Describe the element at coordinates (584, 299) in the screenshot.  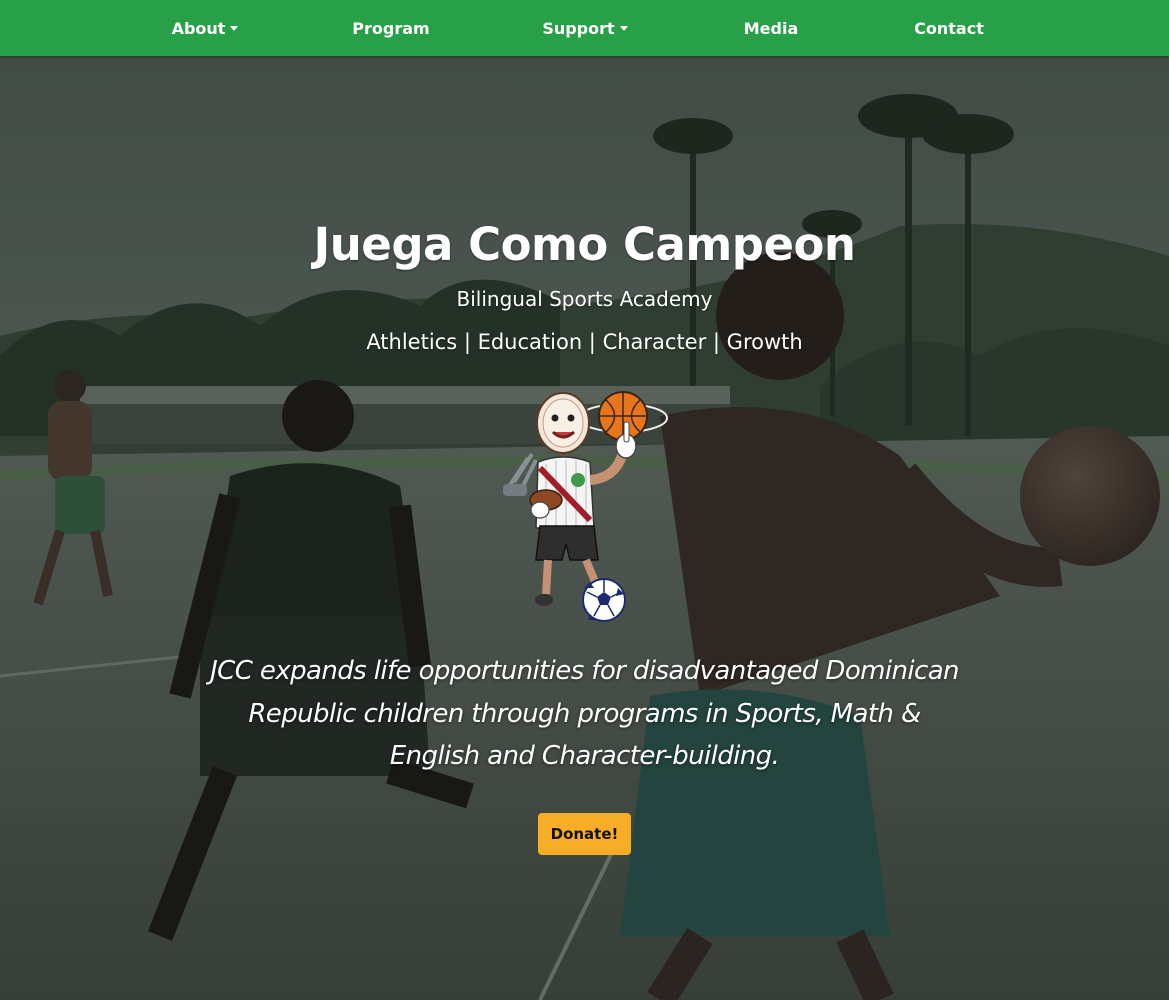
I see `hero-subtitle: Bilingual Sports Academy` at that location.